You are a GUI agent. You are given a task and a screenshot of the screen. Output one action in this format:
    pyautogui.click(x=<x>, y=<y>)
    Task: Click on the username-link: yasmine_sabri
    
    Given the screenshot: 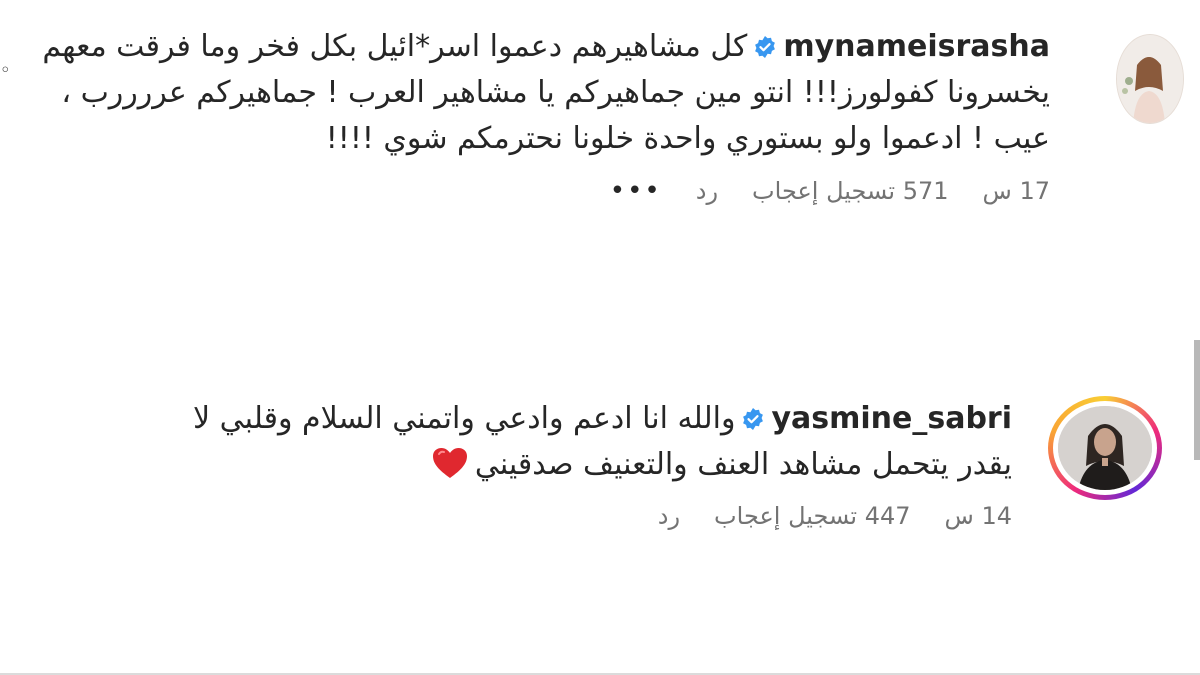 What is the action you would take?
    pyautogui.click(x=891, y=418)
    